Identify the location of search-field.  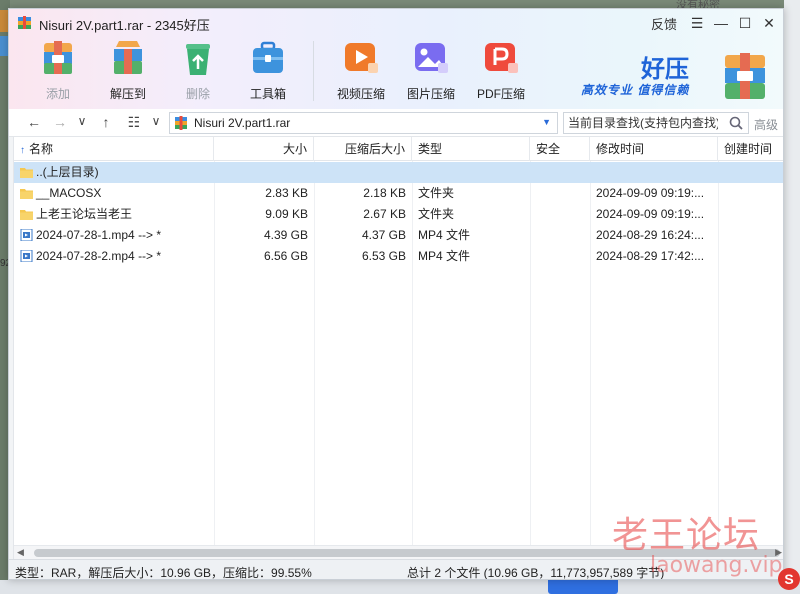
(656, 123).